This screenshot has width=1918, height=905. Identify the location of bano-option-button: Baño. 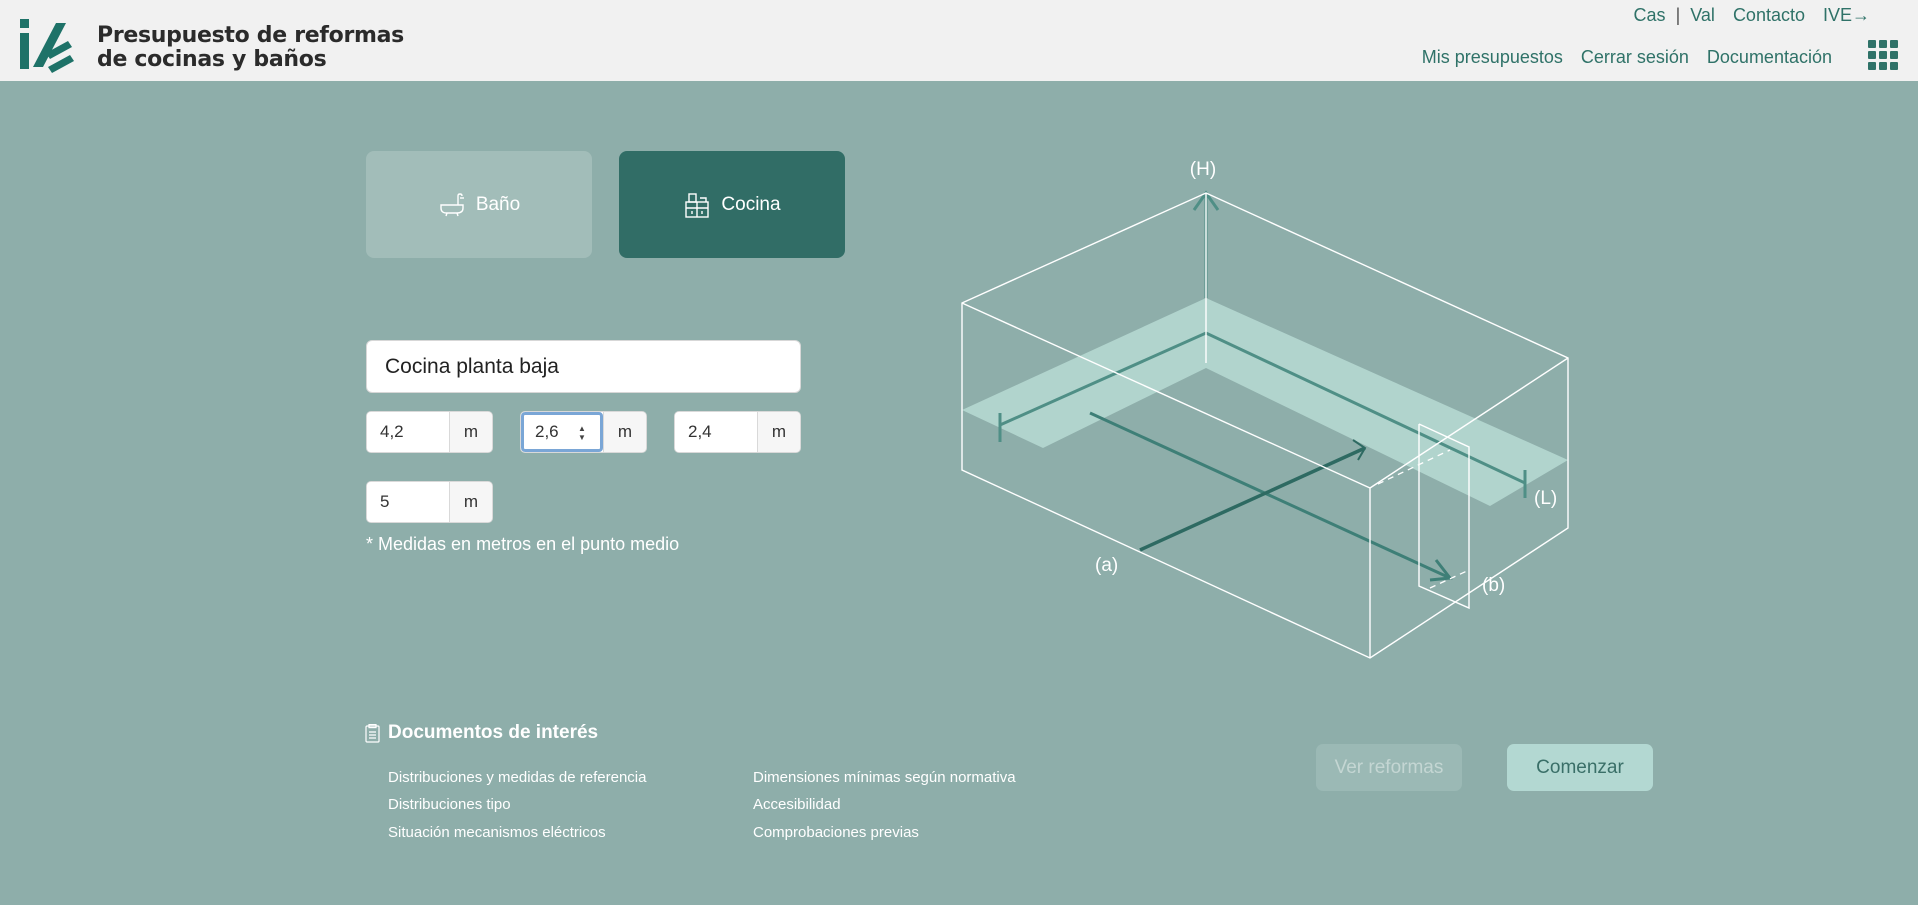
(479, 204).